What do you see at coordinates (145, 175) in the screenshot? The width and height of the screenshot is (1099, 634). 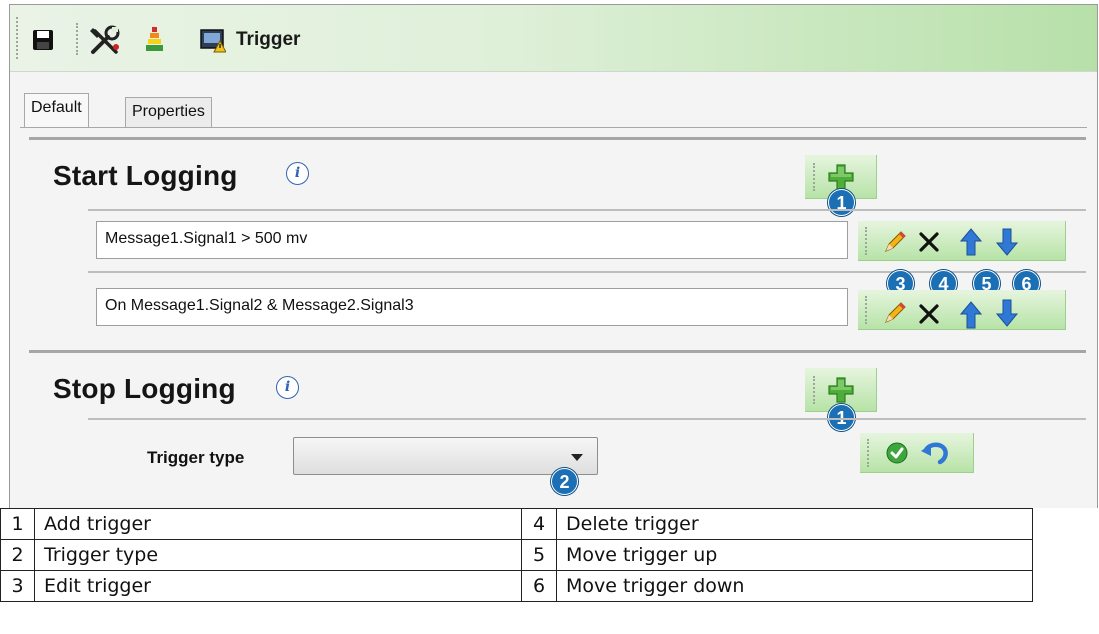 I see `start-logging-title: Start Logging` at bounding box center [145, 175].